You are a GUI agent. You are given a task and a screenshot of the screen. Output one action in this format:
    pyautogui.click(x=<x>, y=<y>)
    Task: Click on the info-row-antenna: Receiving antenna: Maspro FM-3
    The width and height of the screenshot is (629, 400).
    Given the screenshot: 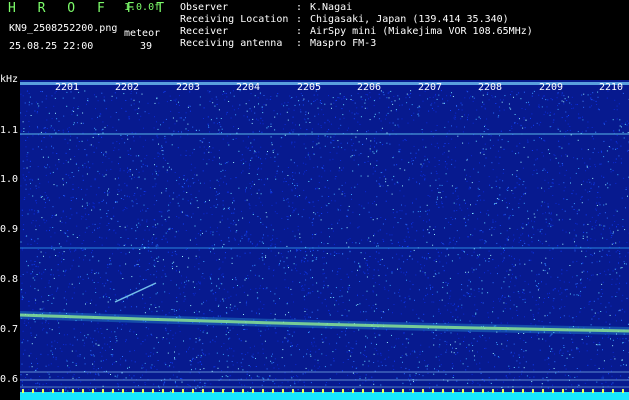 What is the action you would take?
    pyautogui.click(x=278, y=43)
    